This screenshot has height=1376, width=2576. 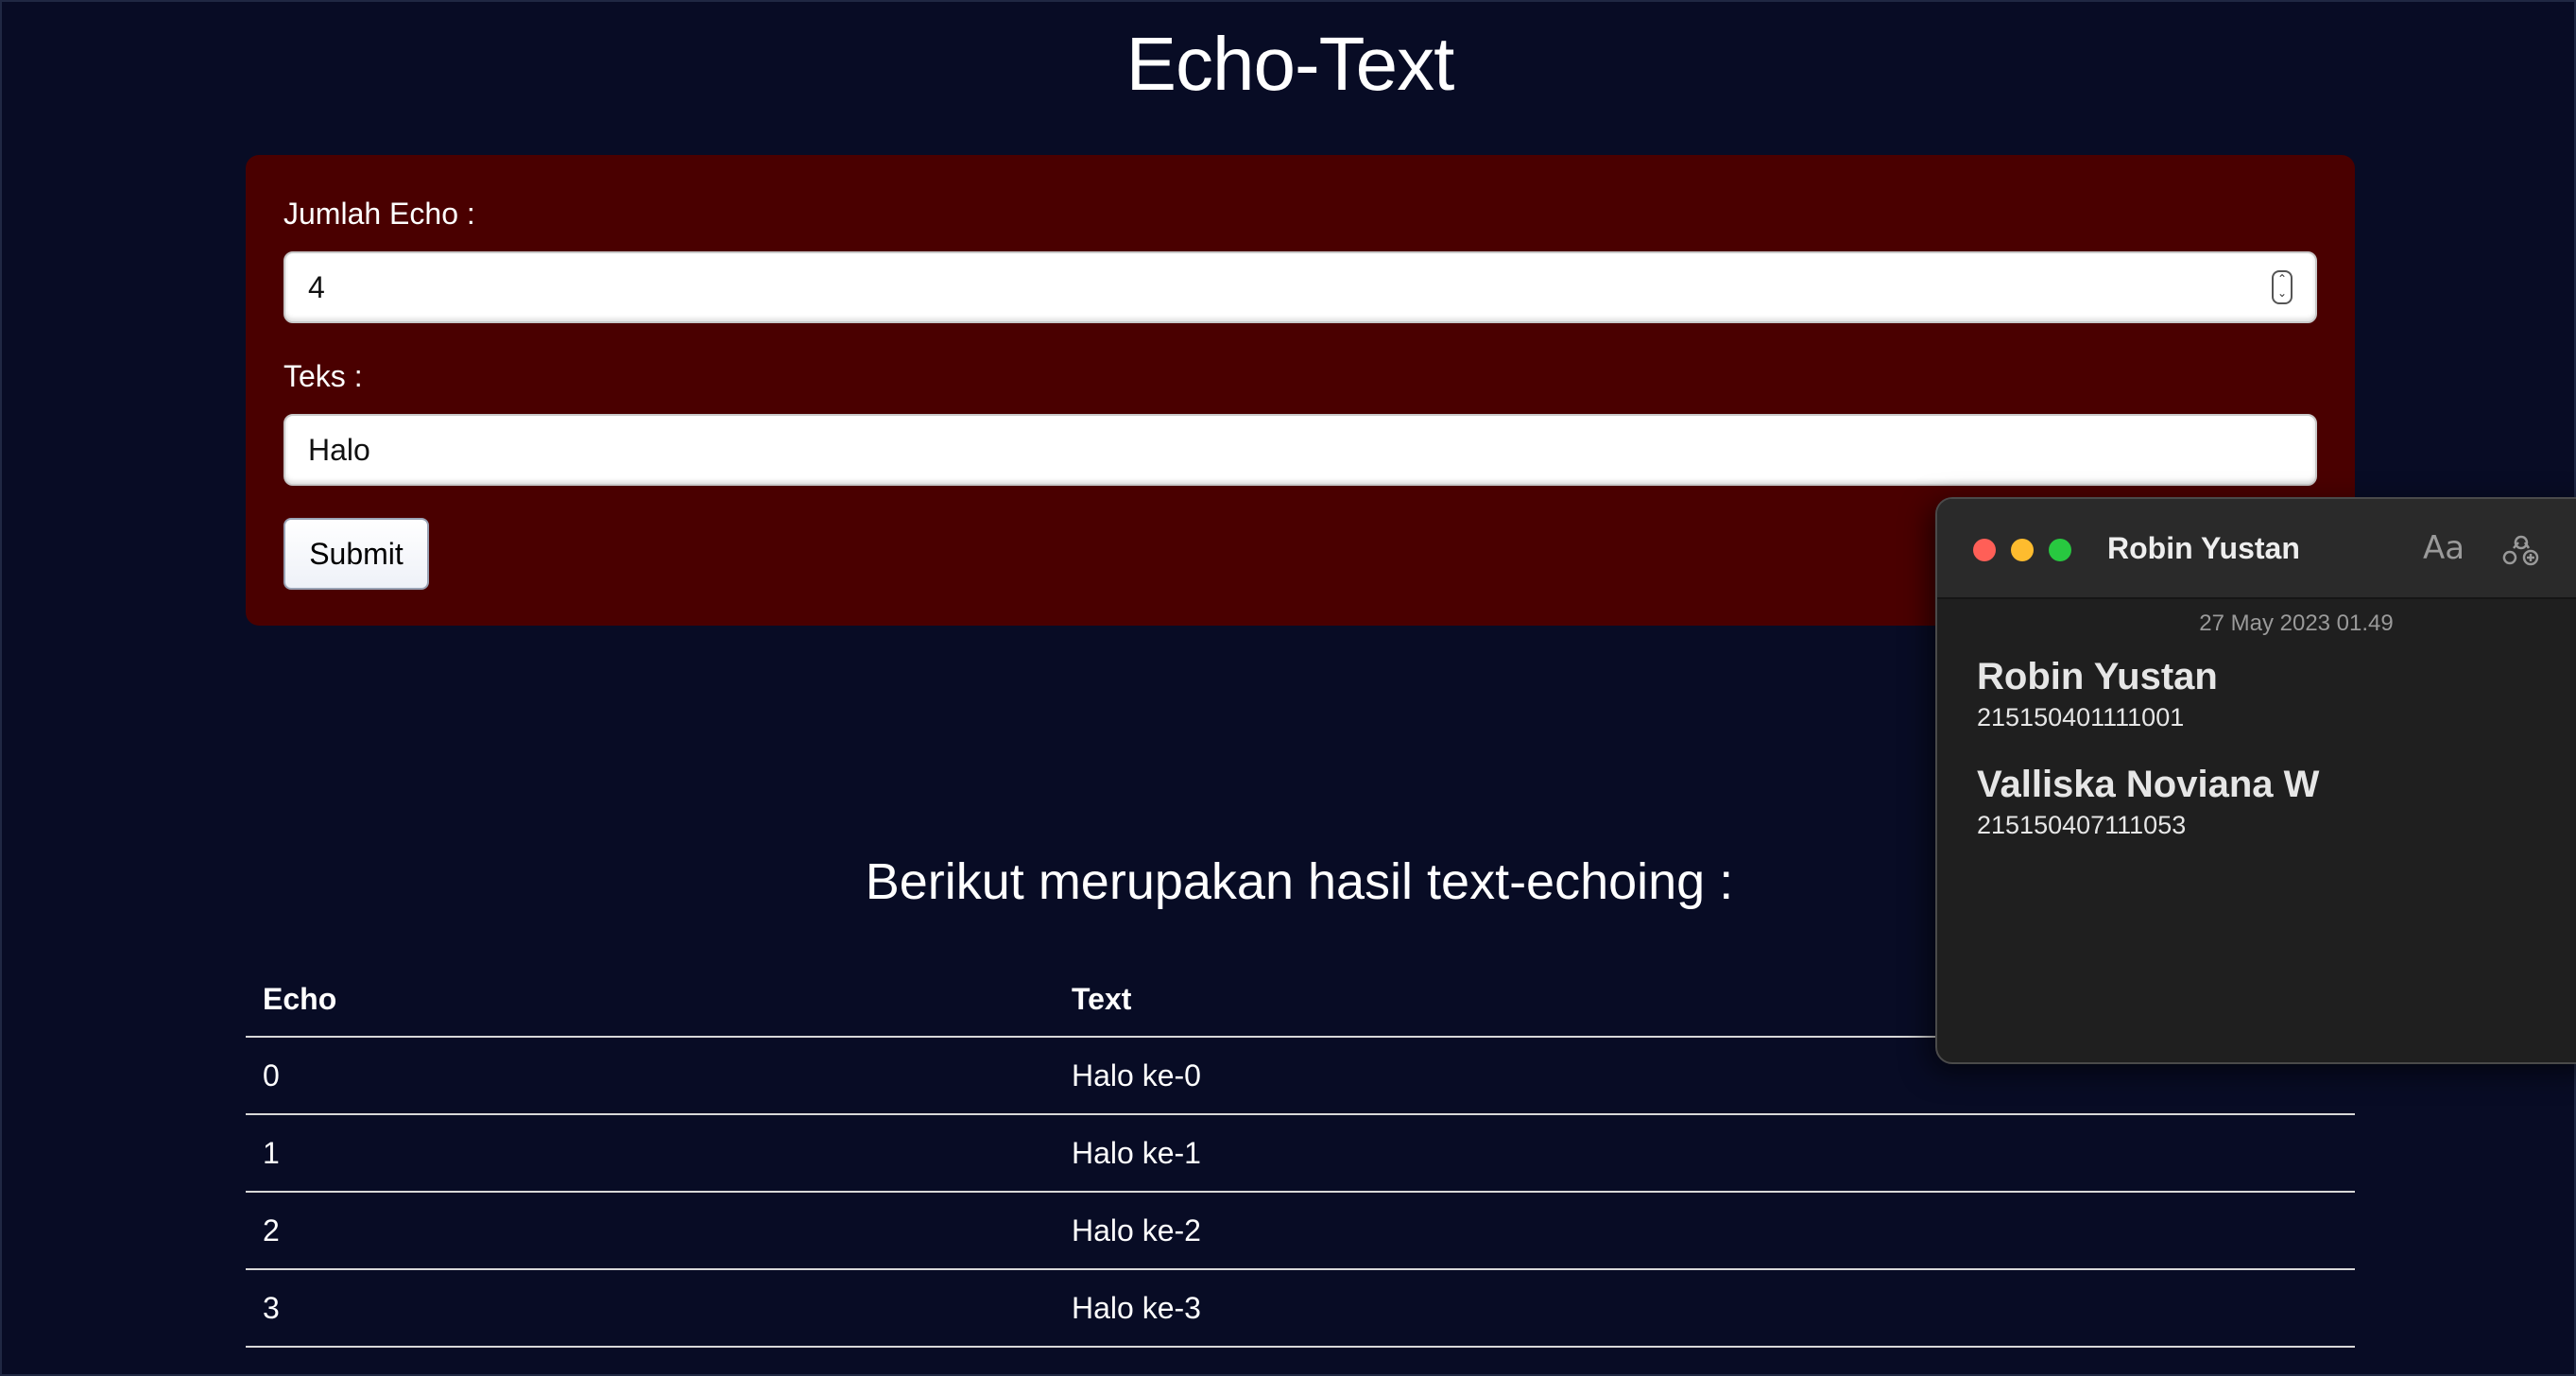 I want to click on echo-cell: 3, so click(x=650, y=1308).